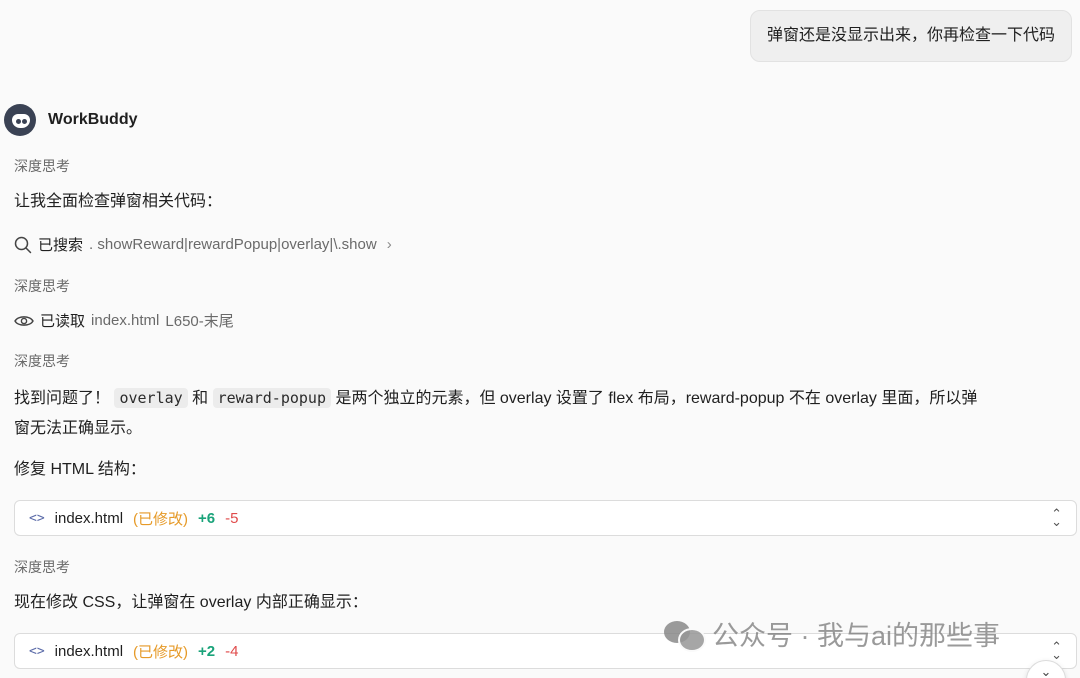  Describe the element at coordinates (23, 244) in the screenshot. I see `search-icon` at that location.